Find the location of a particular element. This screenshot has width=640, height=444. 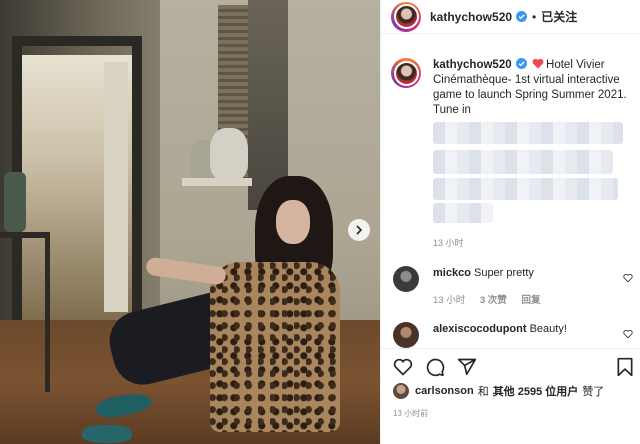

post-header: kathychow520 • 已关注 is located at coordinates (510, 17).